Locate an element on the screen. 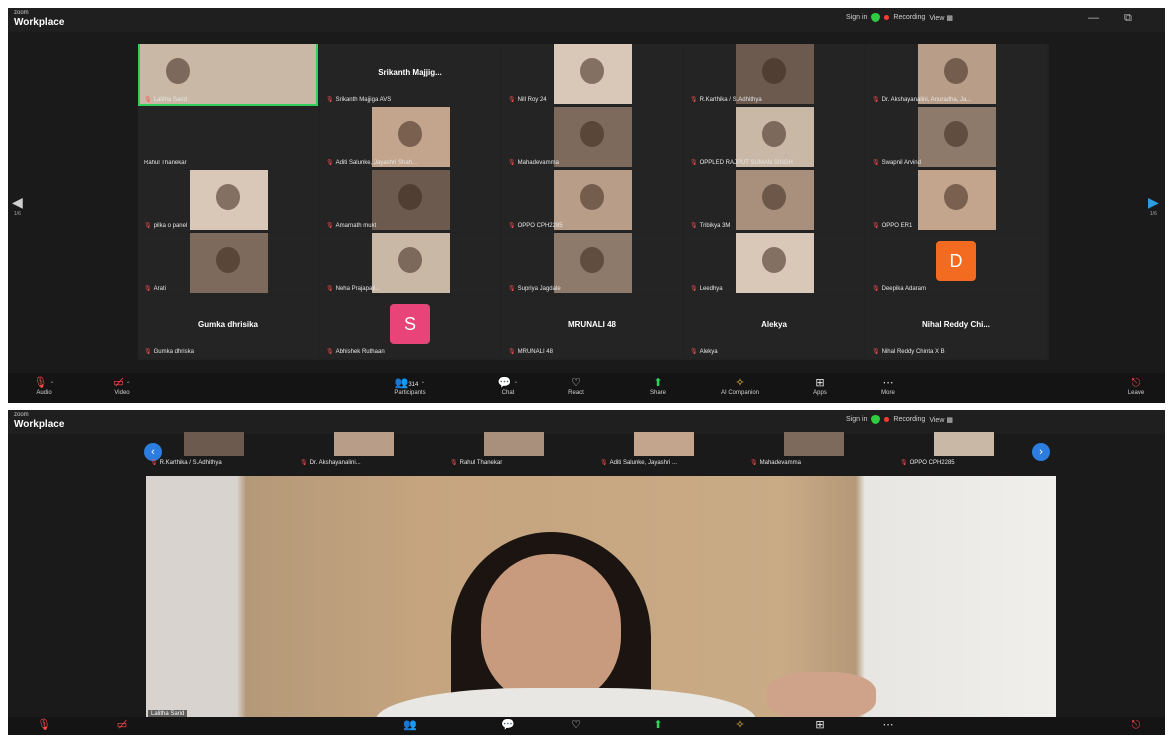  participant-tile: Alekya 🎙 Alekya is located at coordinates (774, 327).